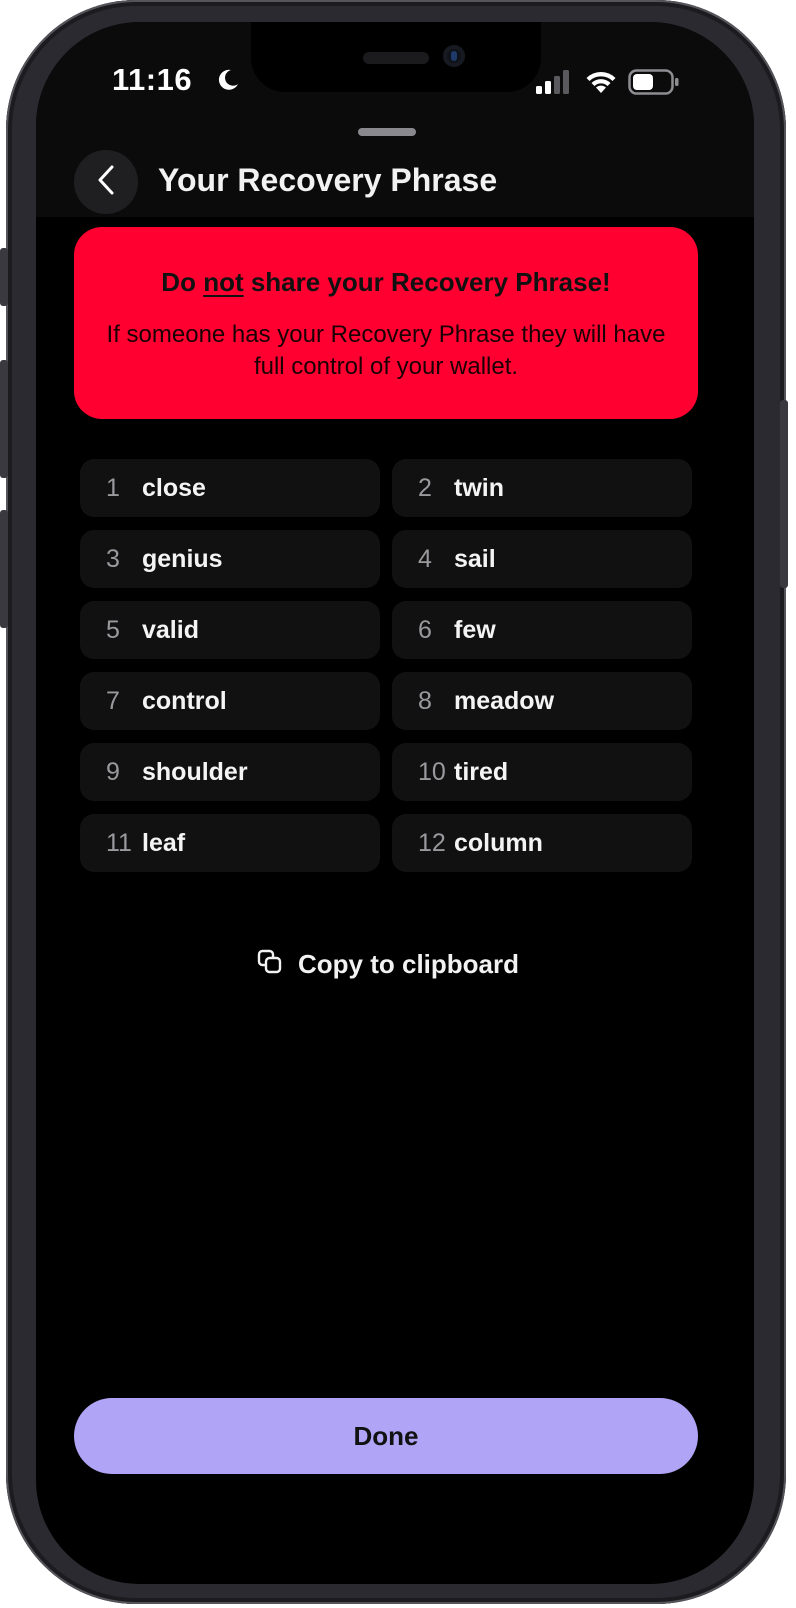  I want to click on phrase-word: 3 genius, so click(230, 559).